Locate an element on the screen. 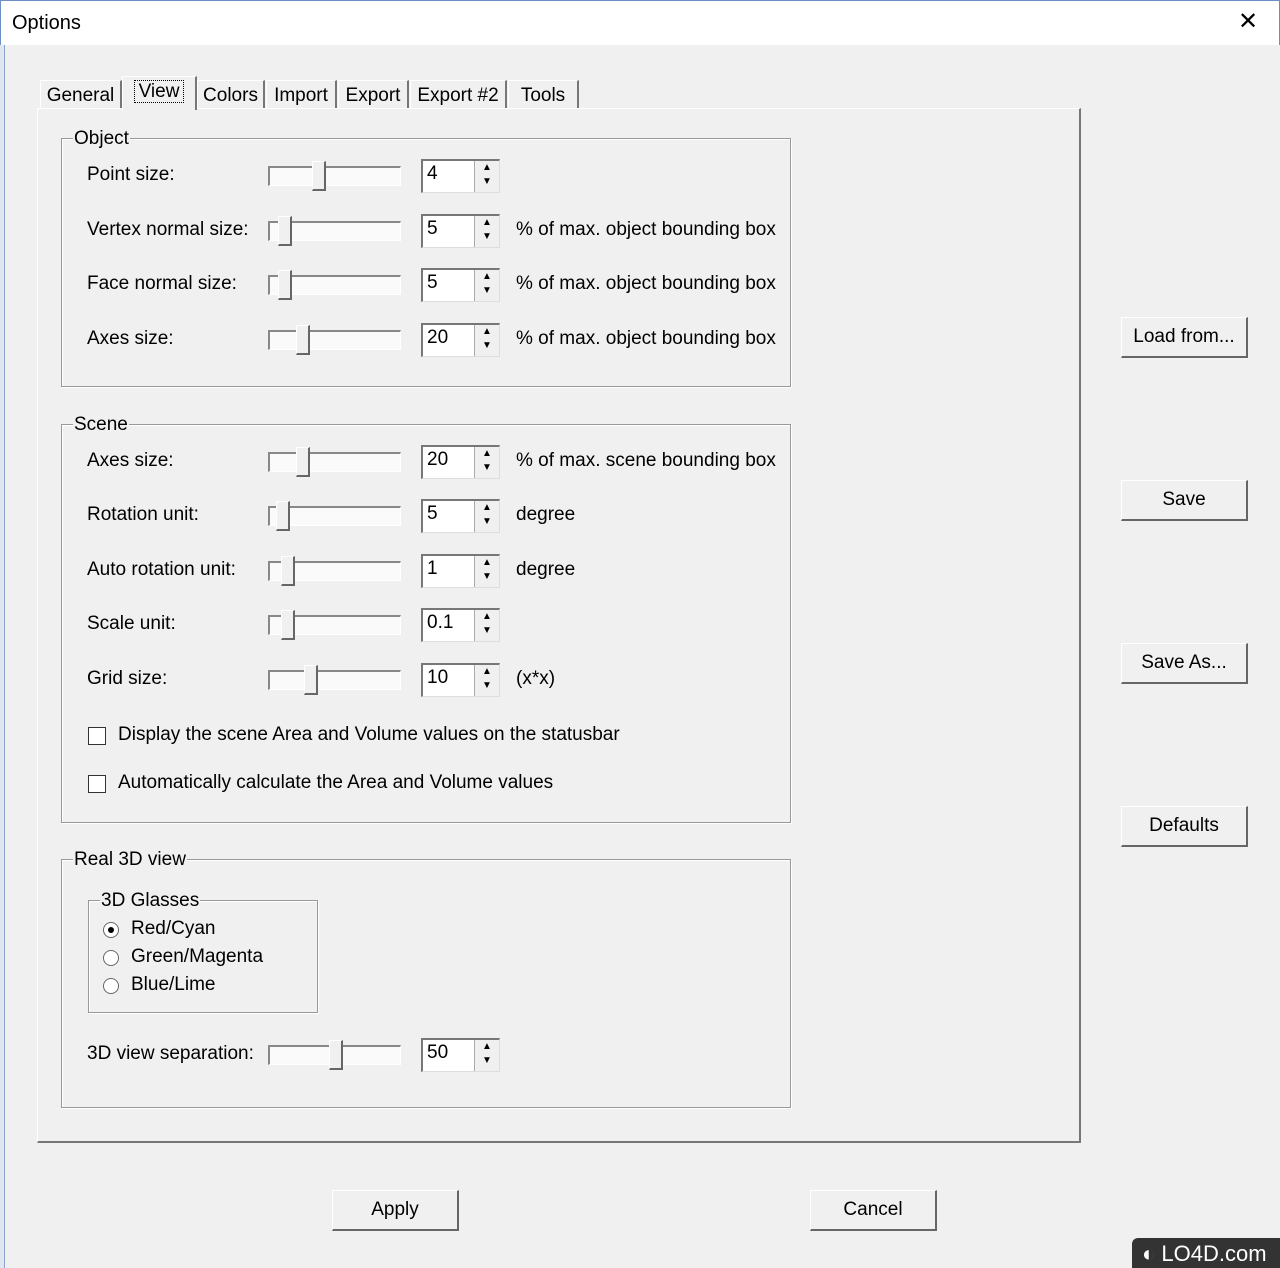 Image resolution: width=1280 pixels, height=1268 pixels. real-3d-view-group-title: Real 3D view is located at coordinates (130, 860).